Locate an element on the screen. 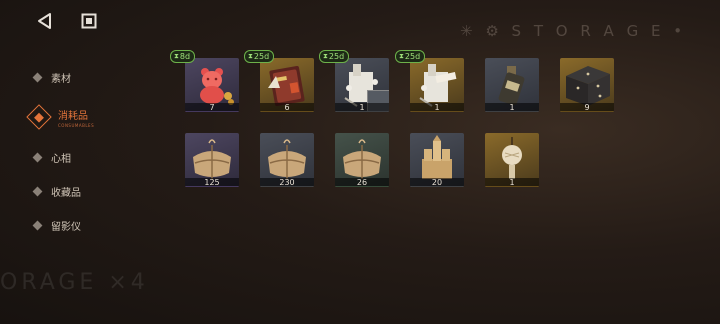  sidebar-item-label: 收藏品 is located at coordinates (66, 193).